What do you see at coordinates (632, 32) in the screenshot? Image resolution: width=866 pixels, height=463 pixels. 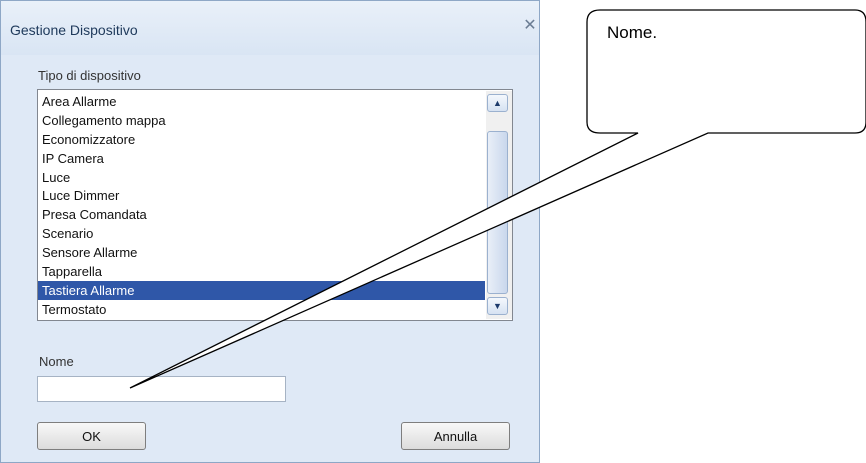 I see `callout-text: Nome.` at bounding box center [632, 32].